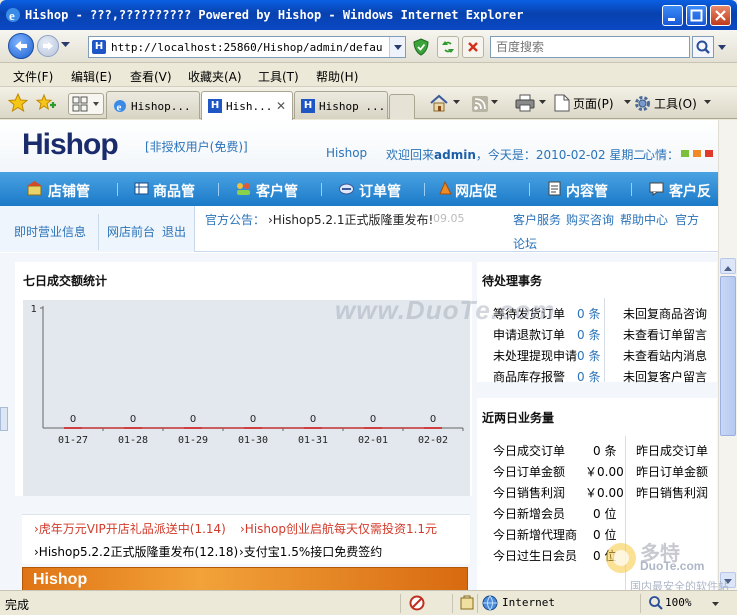  Describe the element at coordinates (587, 191) in the screenshot. I see `nav-content: 内容管` at that location.